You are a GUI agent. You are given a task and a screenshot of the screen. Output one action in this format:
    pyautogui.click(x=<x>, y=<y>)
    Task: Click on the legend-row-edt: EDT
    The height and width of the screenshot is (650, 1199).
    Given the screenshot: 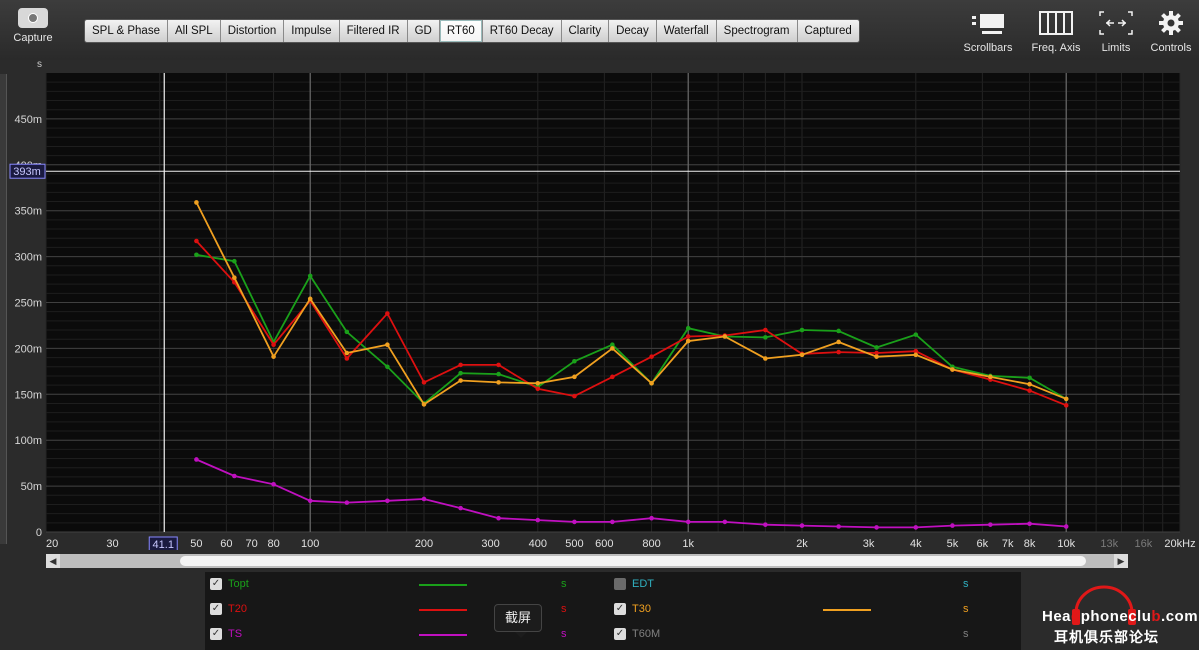 What is the action you would take?
    pyautogui.click(x=634, y=584)
    